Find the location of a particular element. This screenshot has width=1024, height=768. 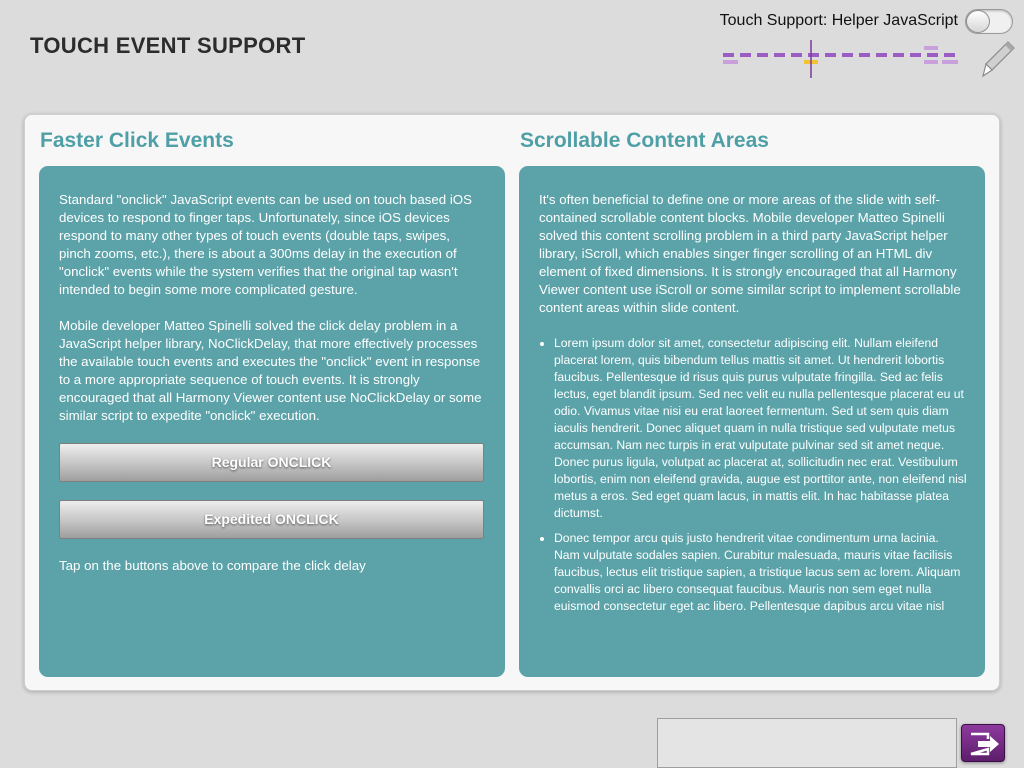

toggle-knob is located at coordinates (978, 21).